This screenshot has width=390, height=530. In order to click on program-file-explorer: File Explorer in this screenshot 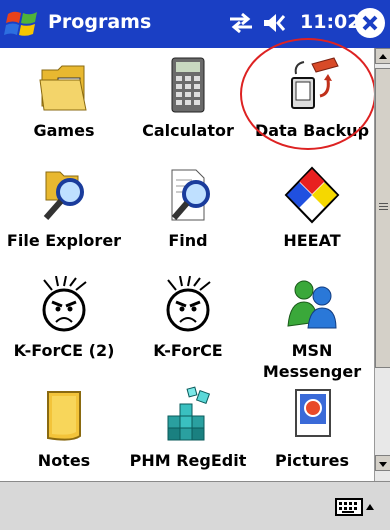, I will do `click(64, 208)`.